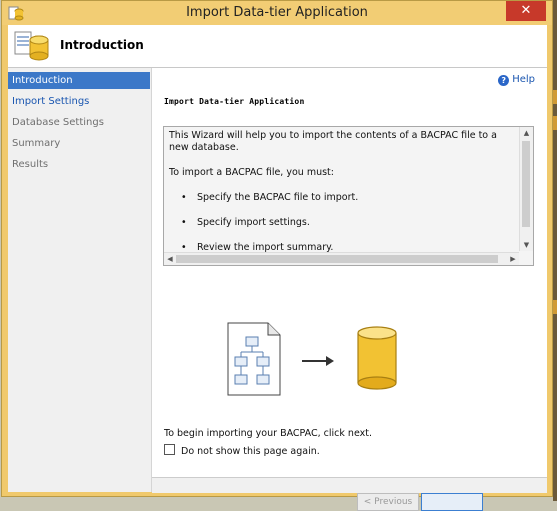  I want to click on help-icon: ?, so click(504, 80).